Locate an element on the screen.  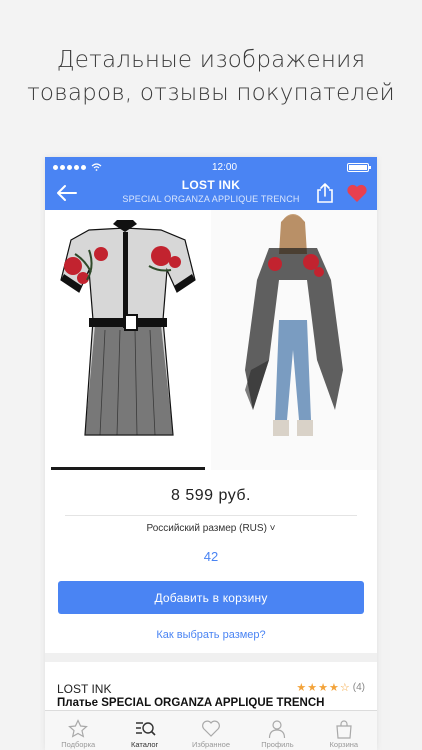
star-empty-icon: ☆ is located at coordinates (344, 688).